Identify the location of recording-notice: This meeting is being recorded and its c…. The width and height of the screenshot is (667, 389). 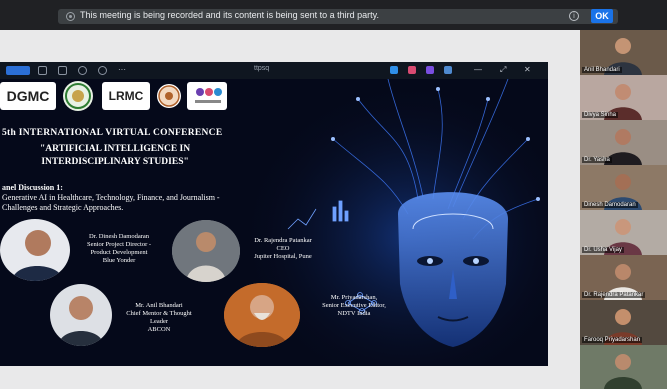
(338, 16).